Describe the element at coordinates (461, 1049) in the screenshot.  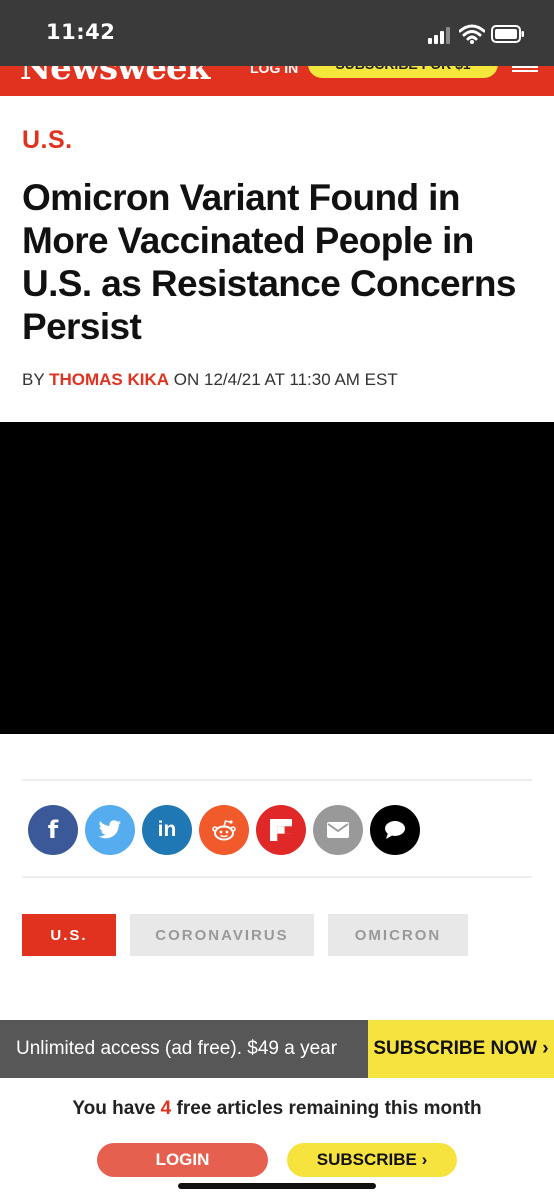
I see `subscribe-now-button: SUBSCRIBE NOW ›` at that location.